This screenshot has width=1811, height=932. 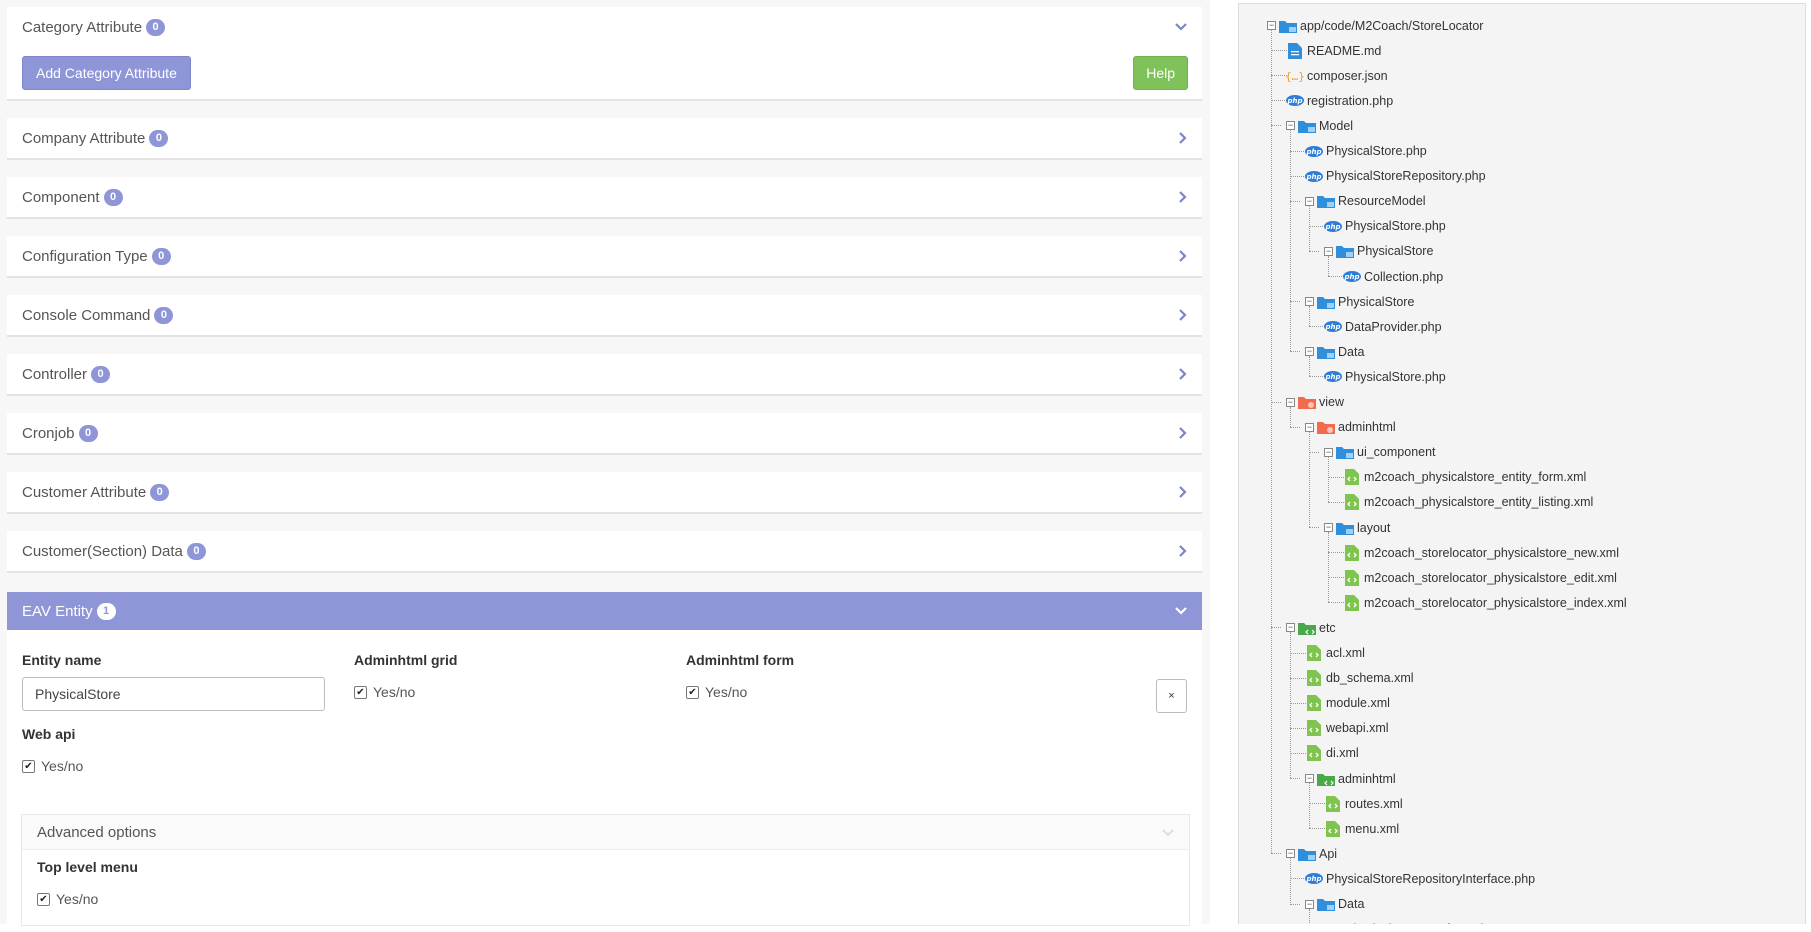 What do you see at coordinates (48, 734) in the screenshot?
I see `web-api-label: Web api` at bounding box center [48, 734].